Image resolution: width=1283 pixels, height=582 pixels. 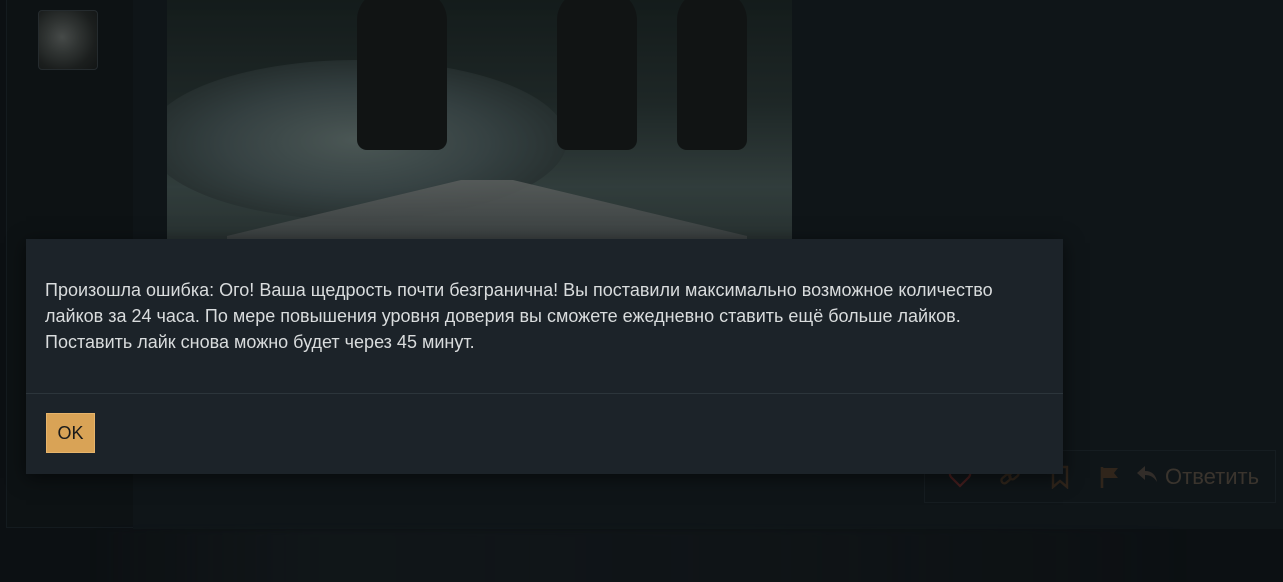 I want to click on dialog-divider, so click(x=544, y=393).